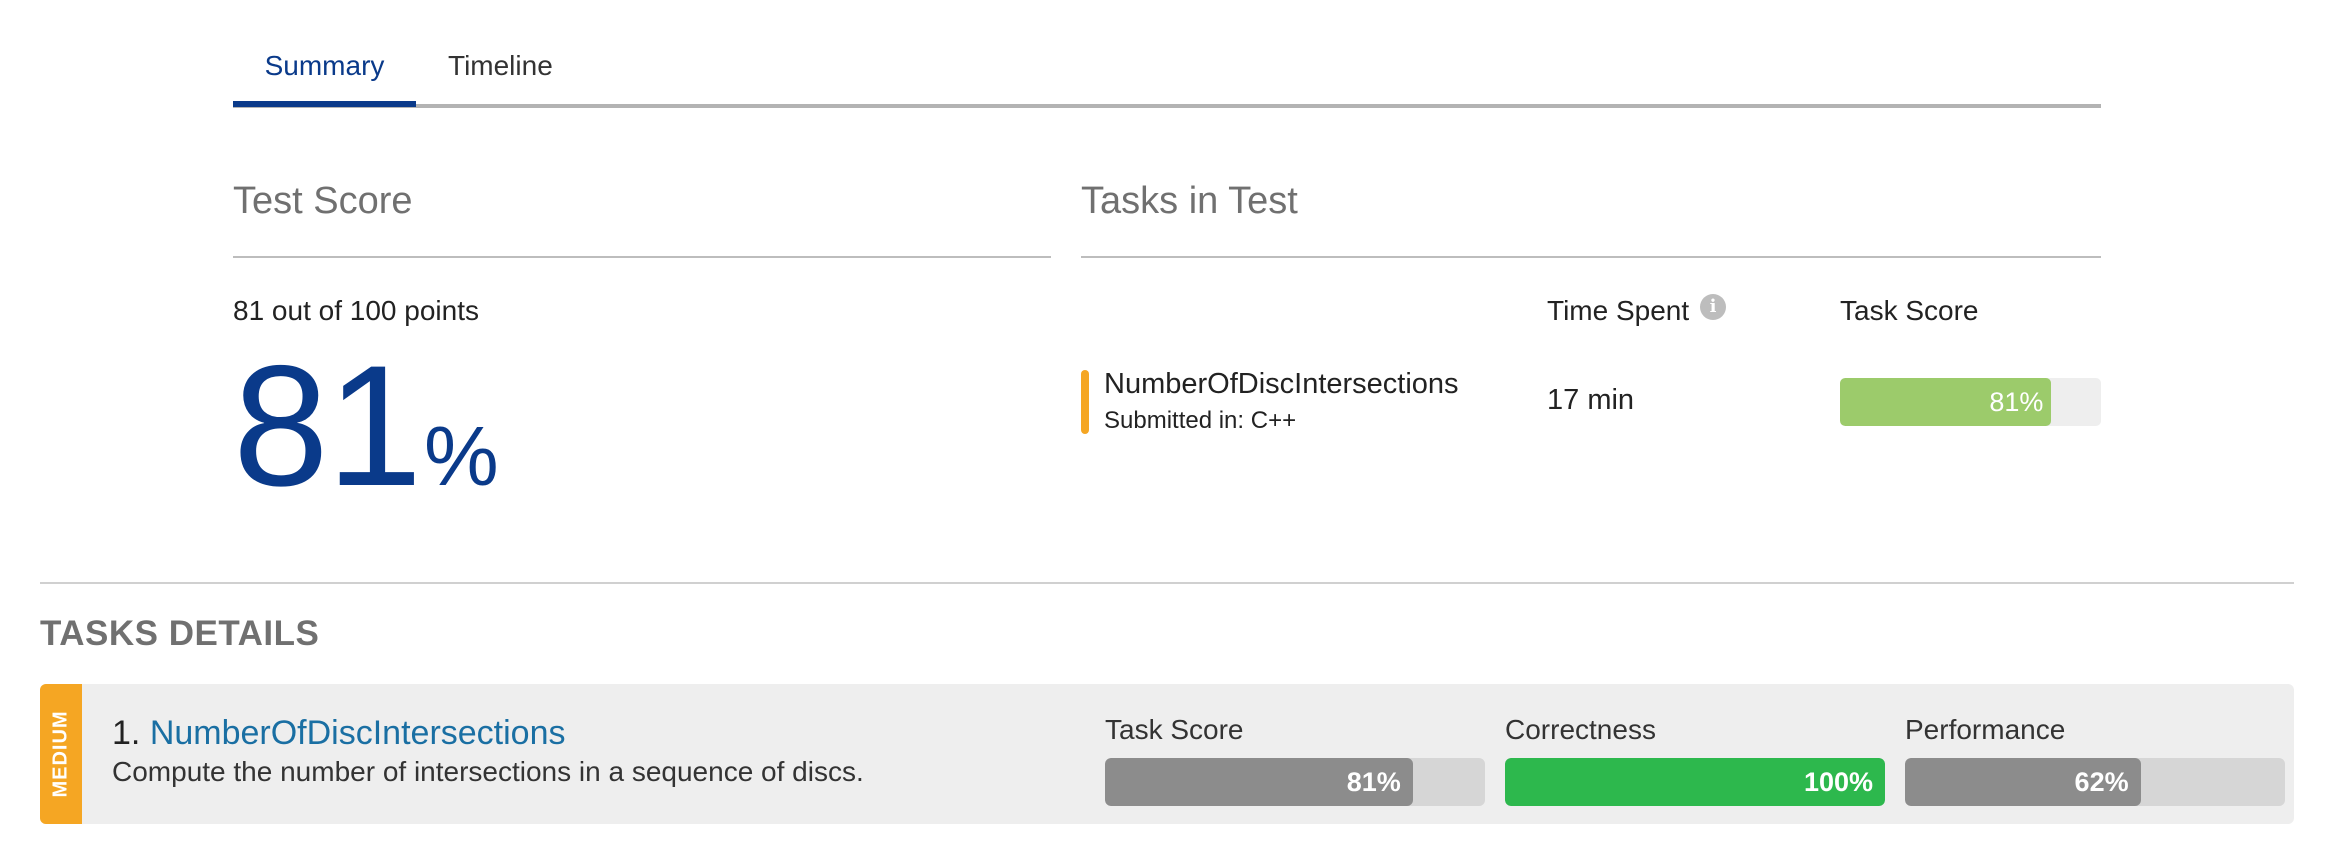 Image resolution: width=2326 pixels, height=846 pixels. Describe the element at coordinates (323, 201) in the screenshot. I see `test-score-heading: Test Score` at that location.